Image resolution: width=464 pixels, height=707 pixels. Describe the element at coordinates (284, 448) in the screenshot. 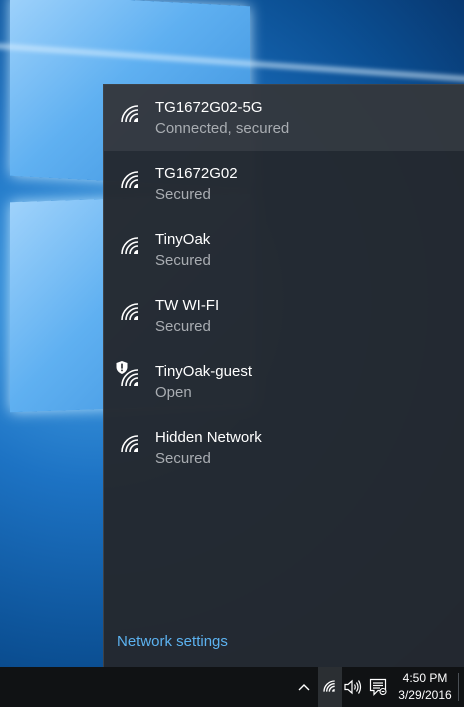

I see `network-item: Hidden Network Secured` at that location.